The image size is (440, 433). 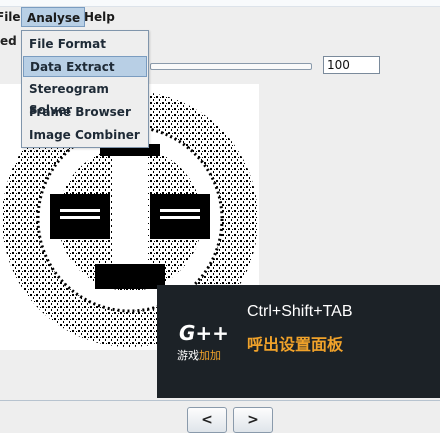 I want to click on logo-caption-accent: 加加, so click(x=210, y=355).